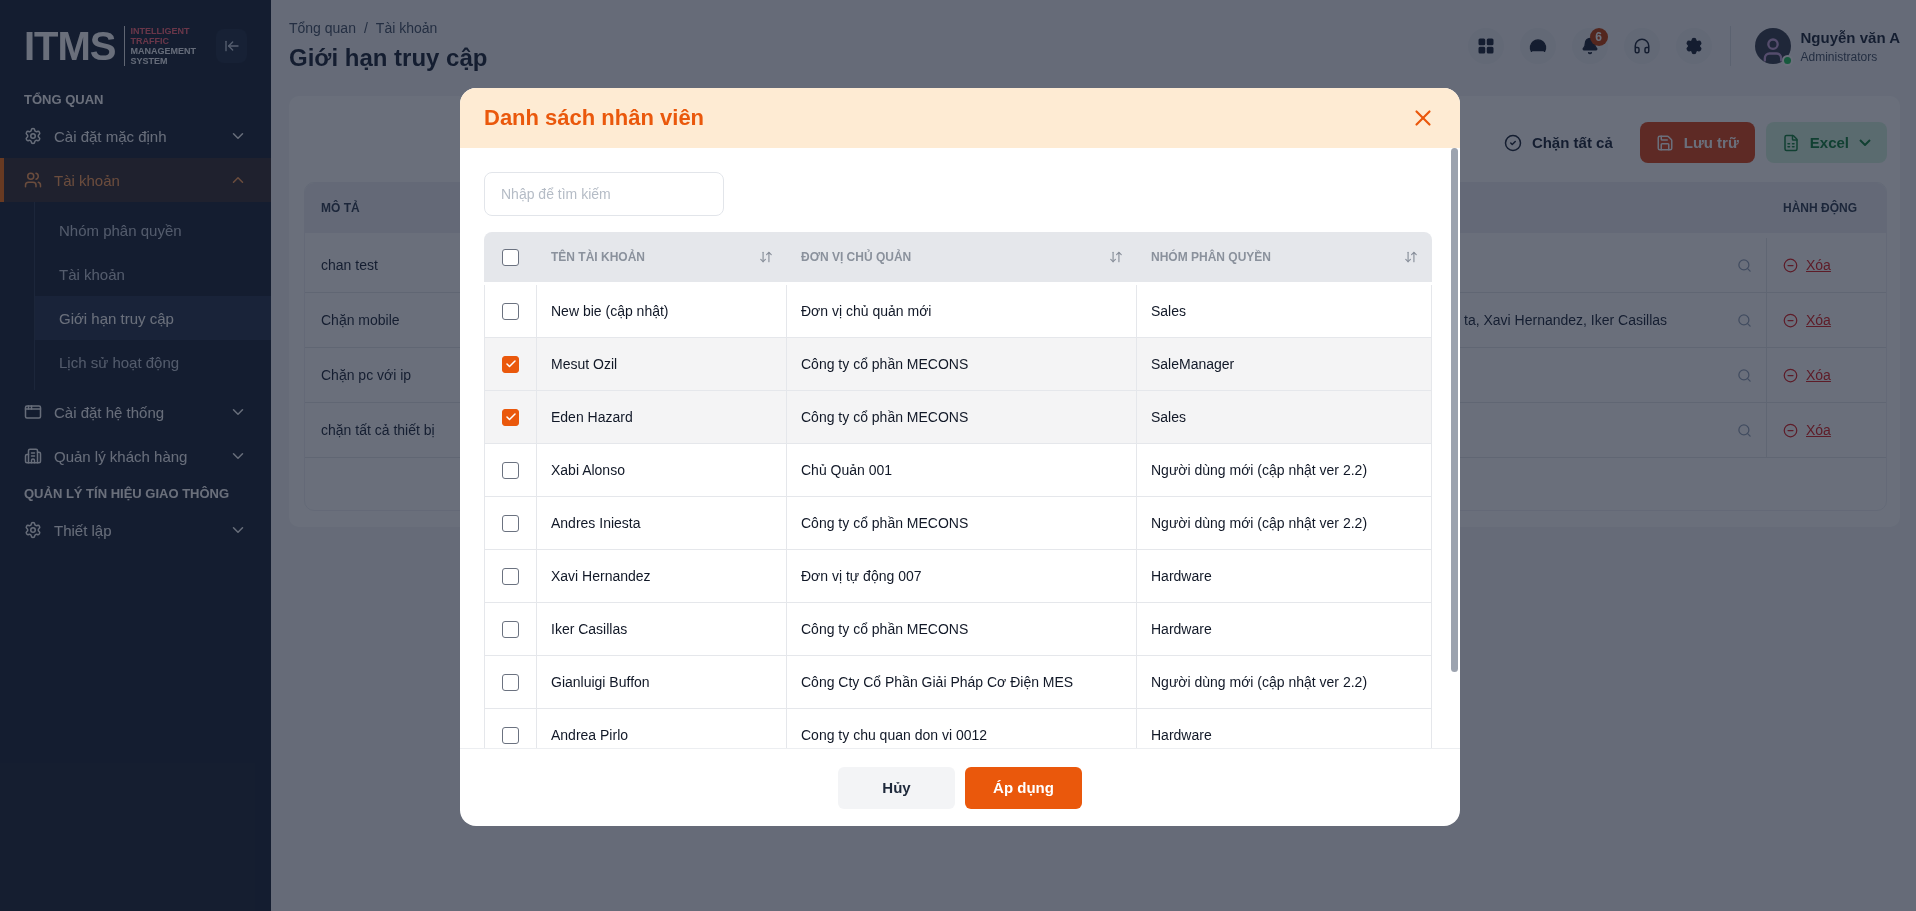 The width and height of the screenshot is (1916, 911). I want to click on table-cell: Chặn pc với ip, so click(381, 375).